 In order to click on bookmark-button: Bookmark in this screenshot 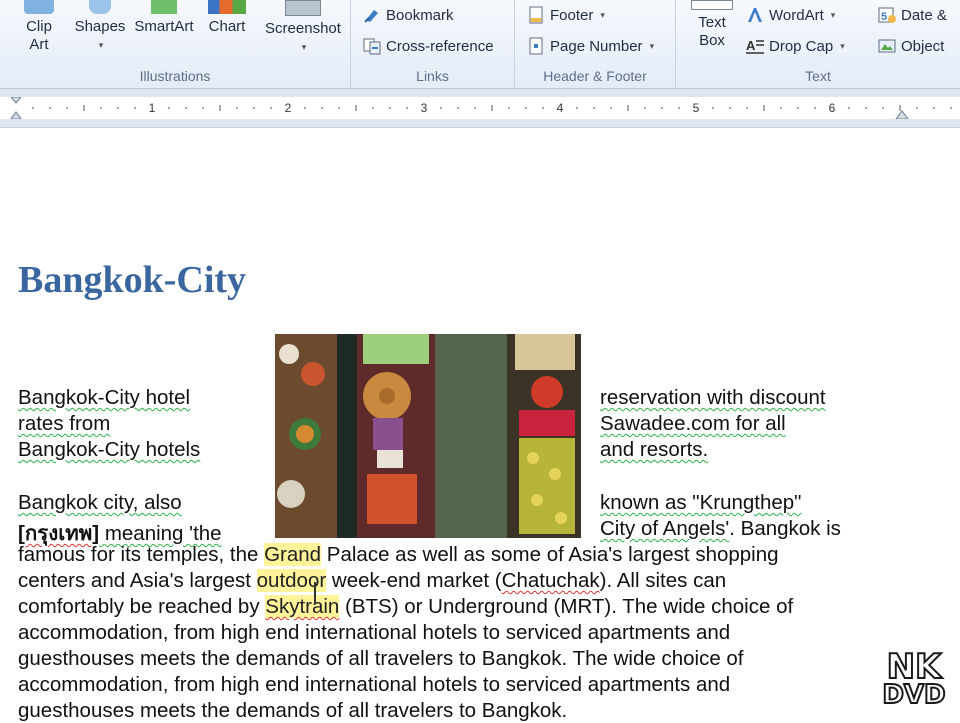, I will do `click(408, 15)`.